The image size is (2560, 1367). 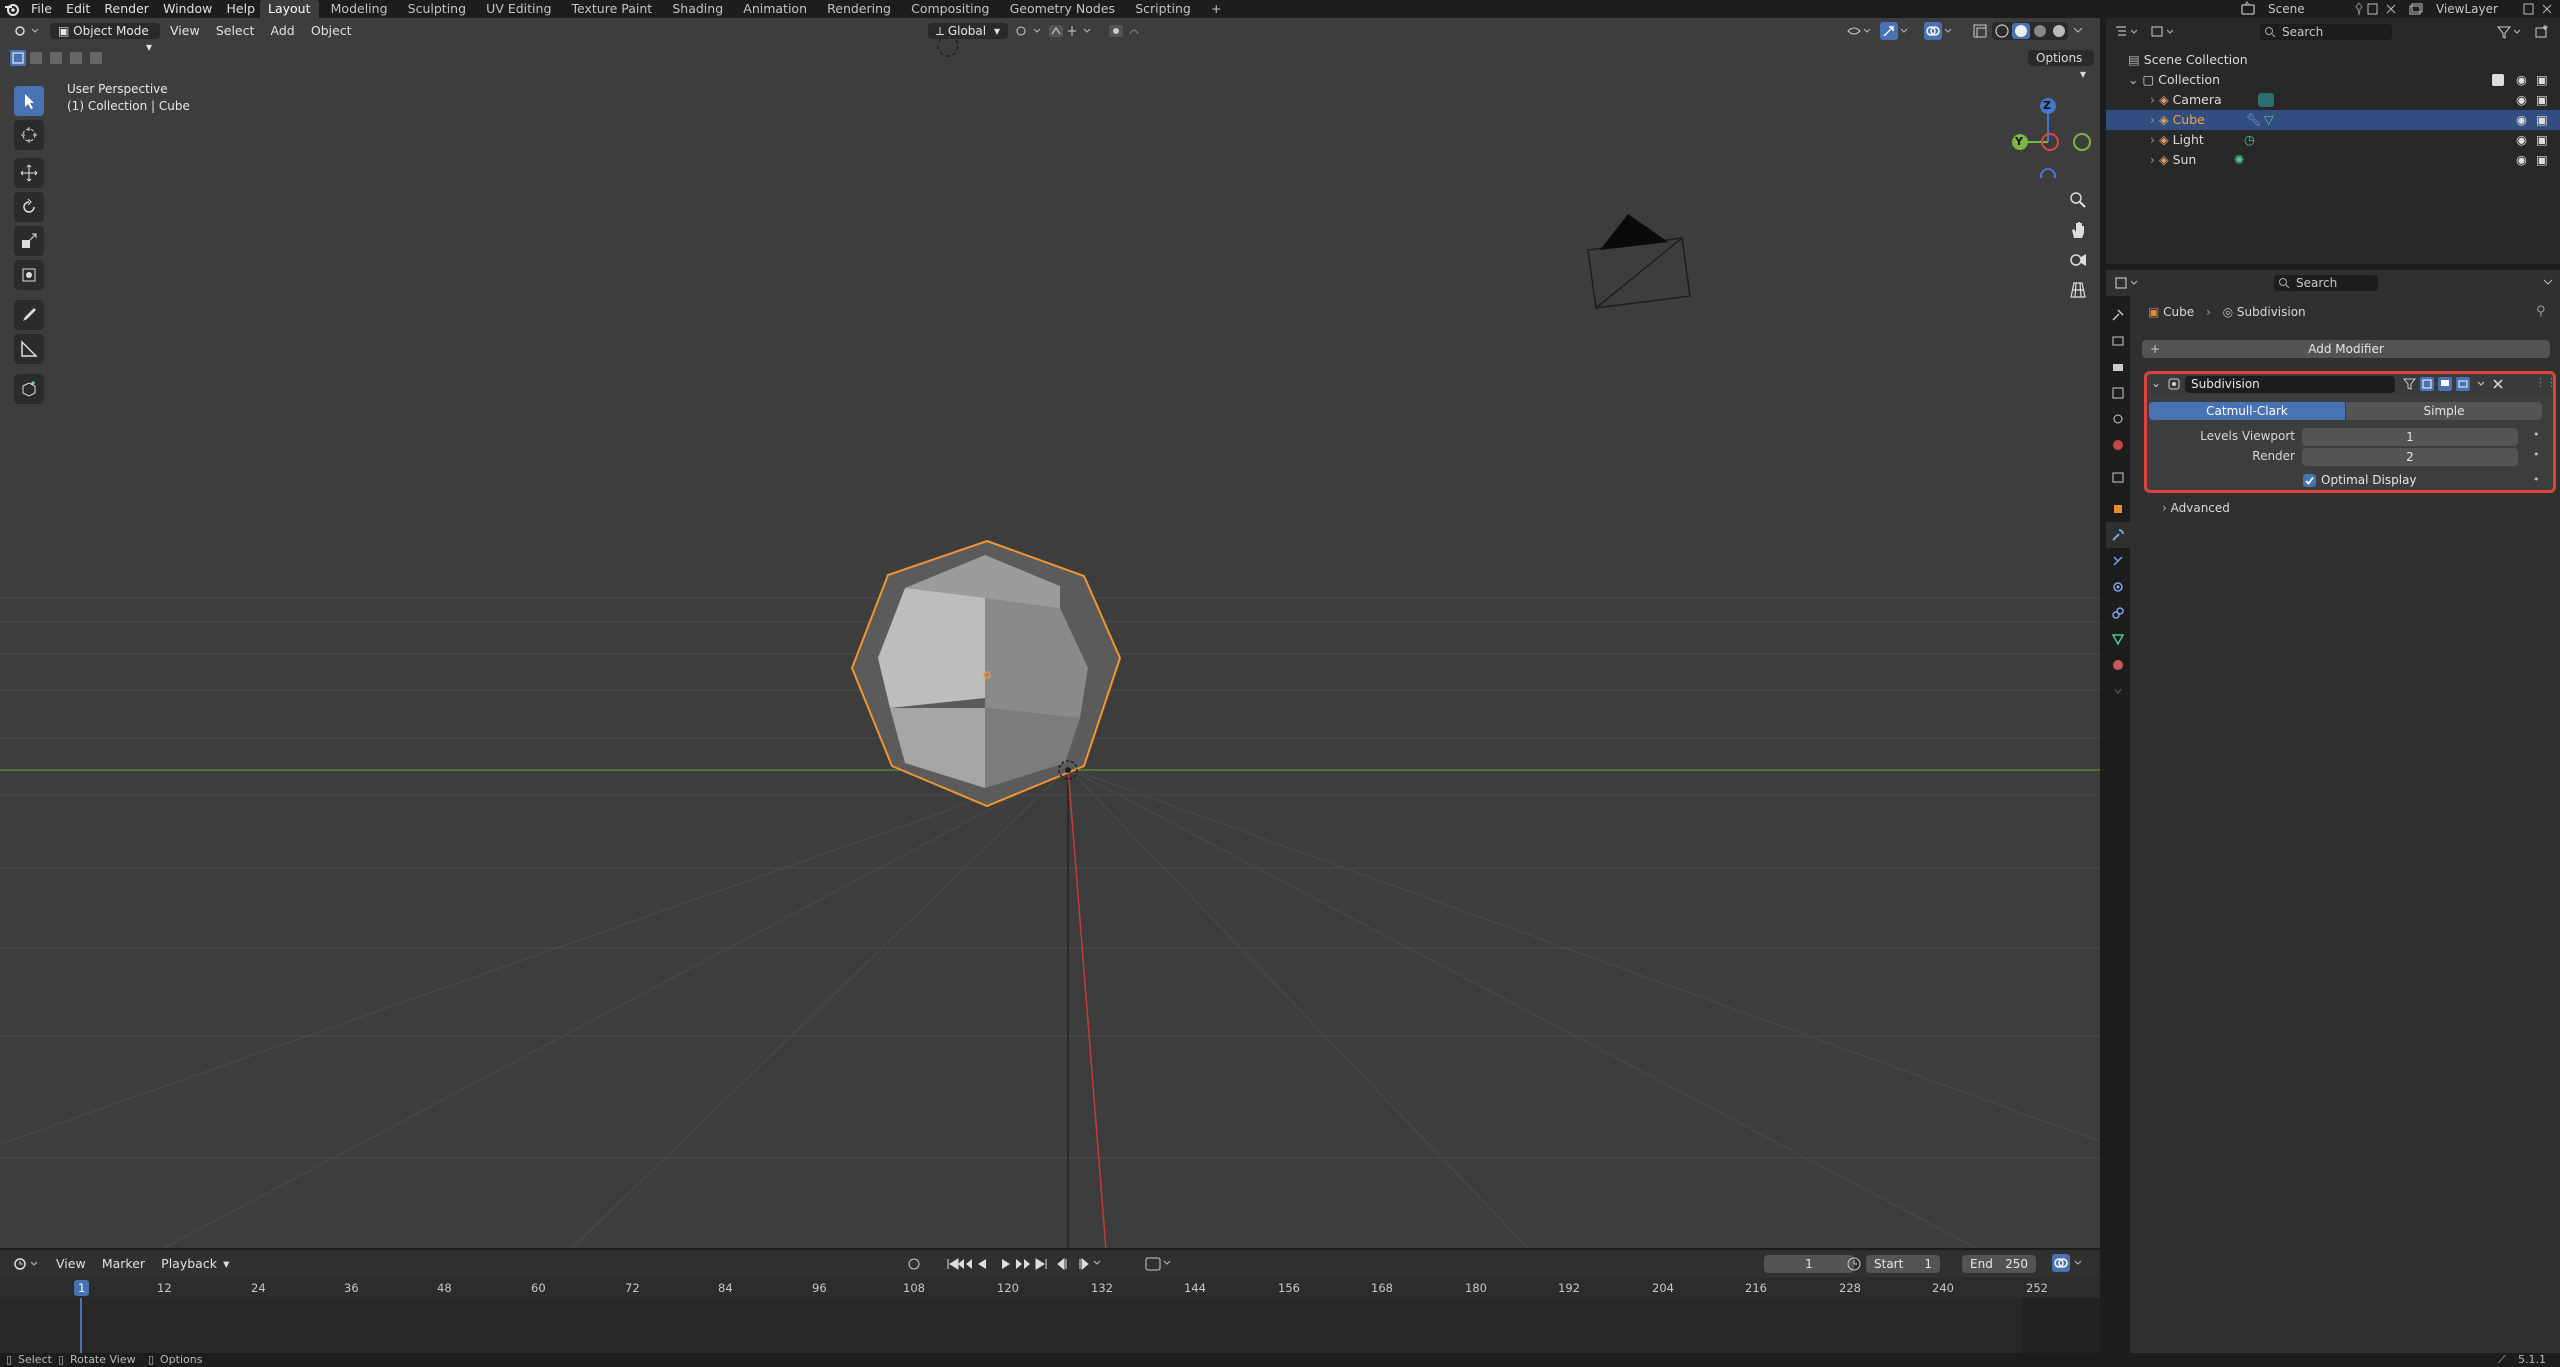 What do you see at coordinates (29, 241) in the screenshot?
I see `scale-tool` at bounding box center [29, 241].